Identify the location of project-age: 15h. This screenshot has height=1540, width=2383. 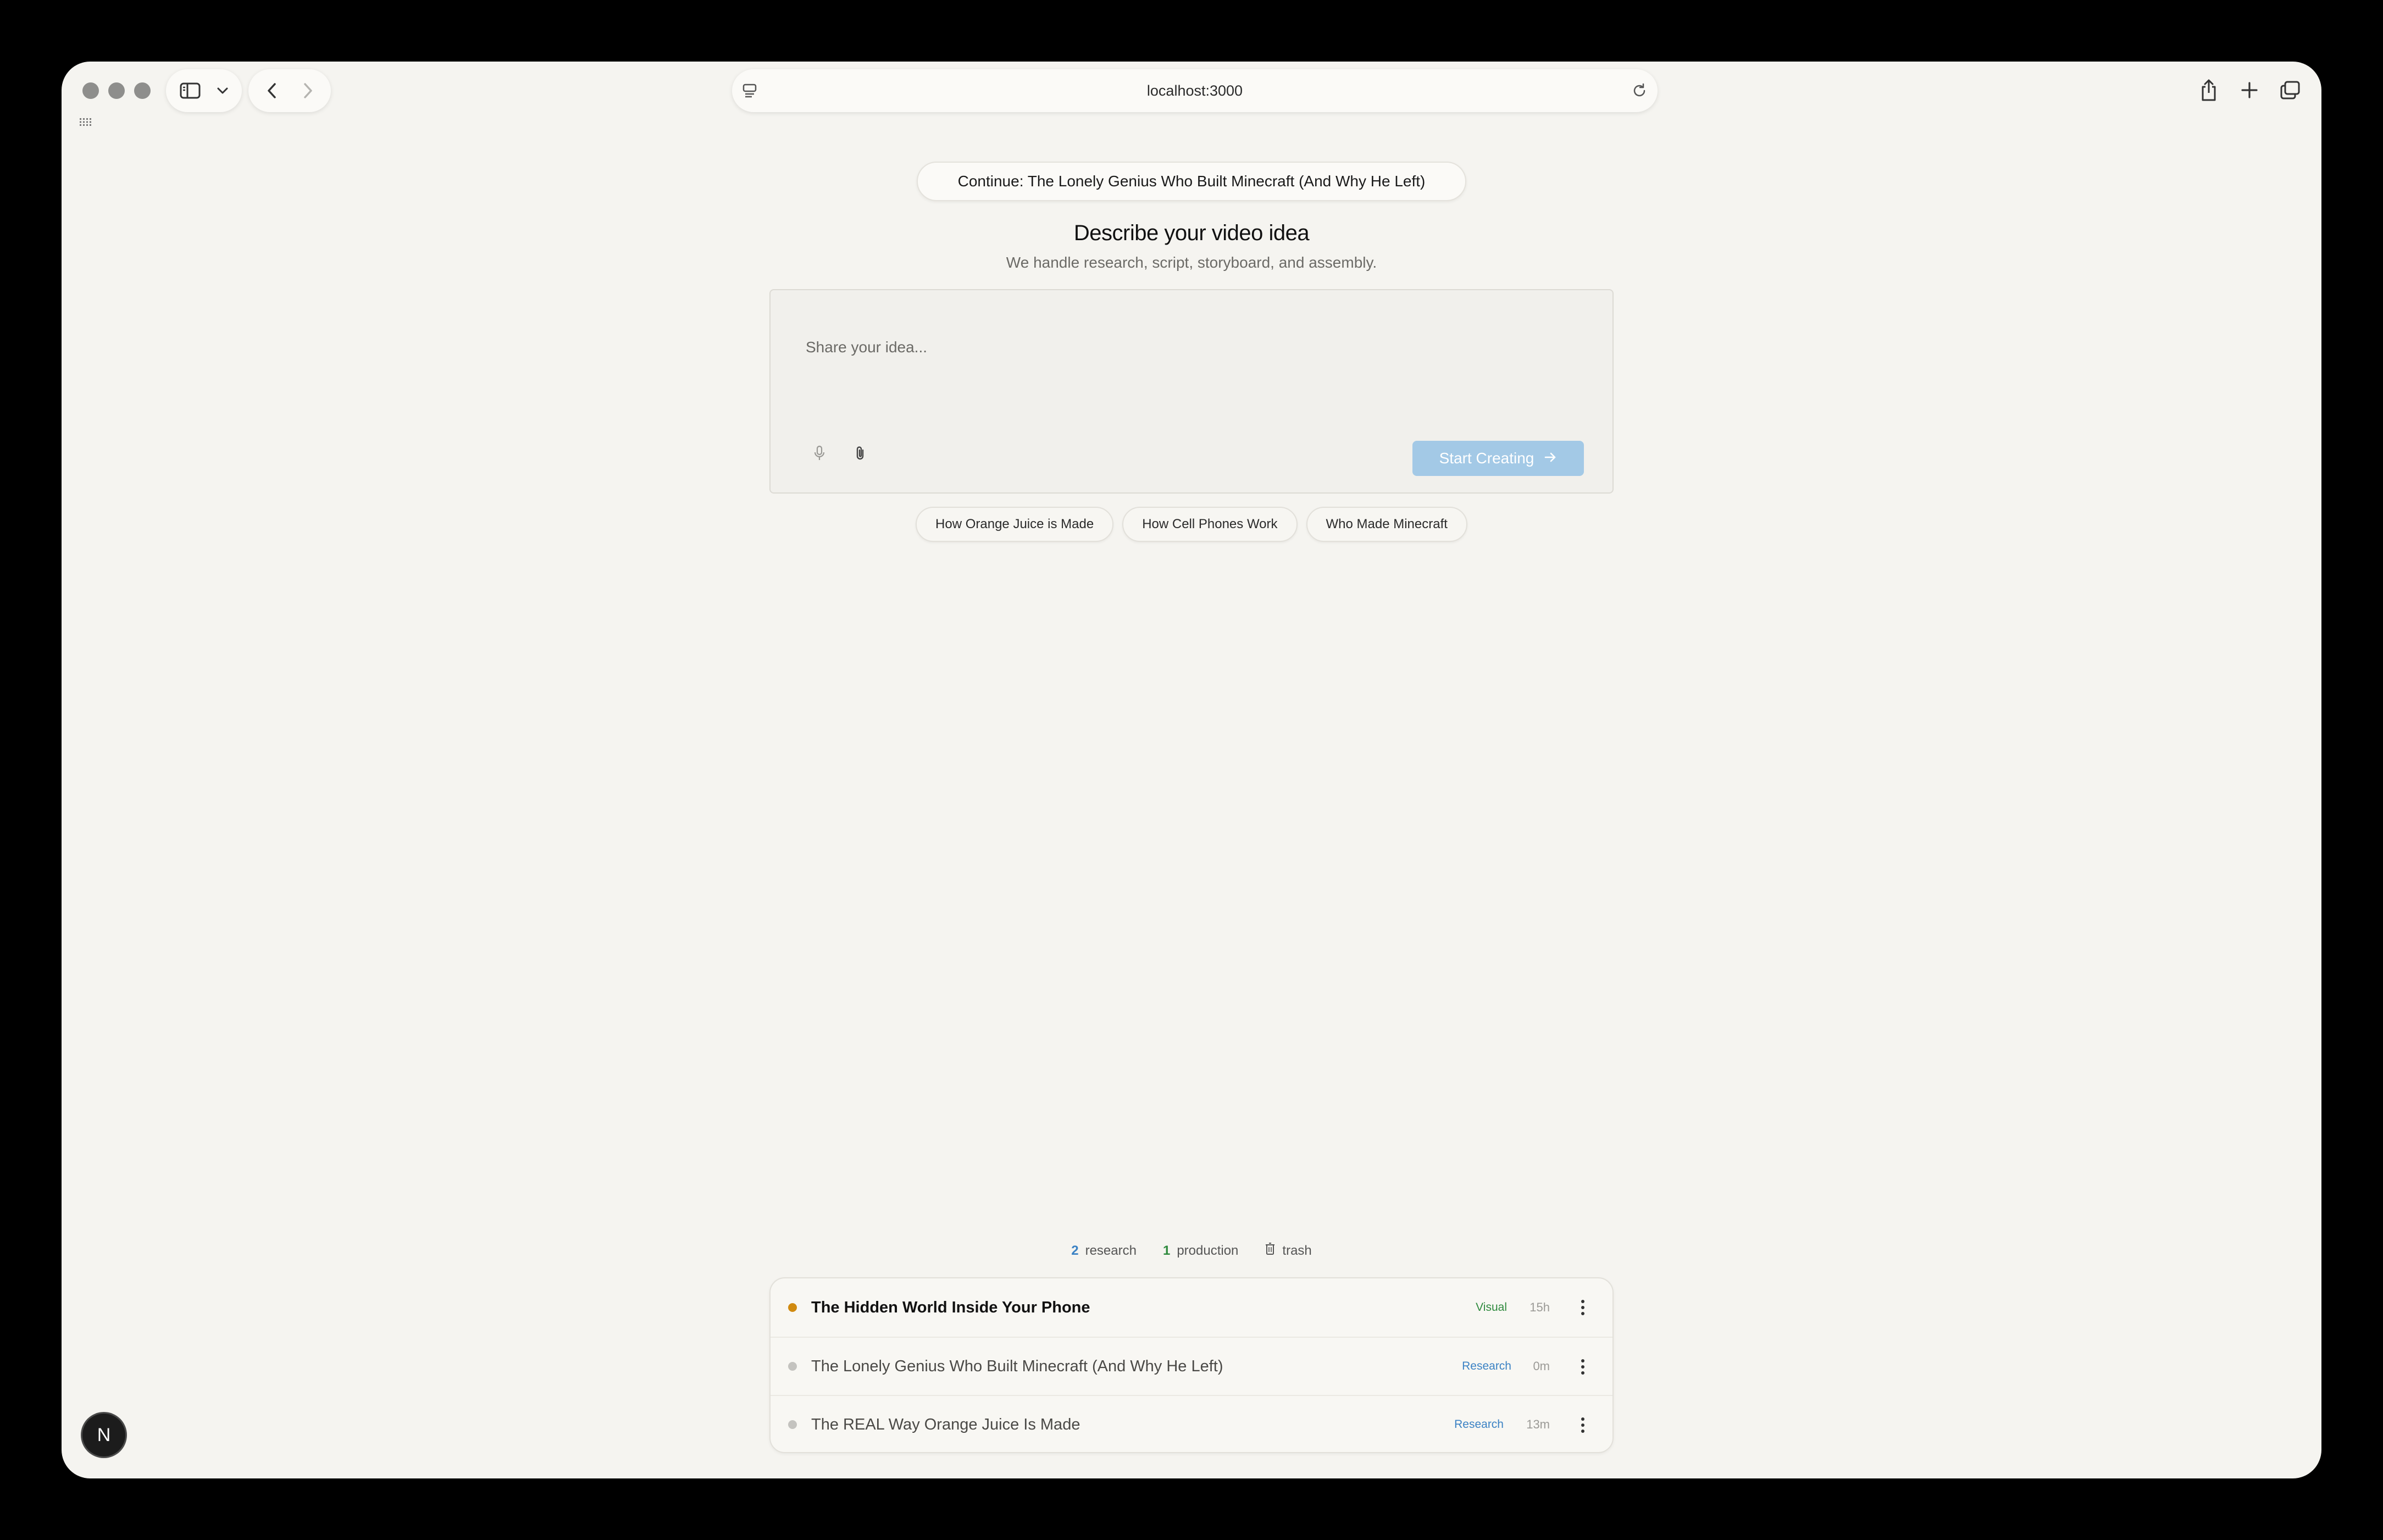
(1539, 1307).